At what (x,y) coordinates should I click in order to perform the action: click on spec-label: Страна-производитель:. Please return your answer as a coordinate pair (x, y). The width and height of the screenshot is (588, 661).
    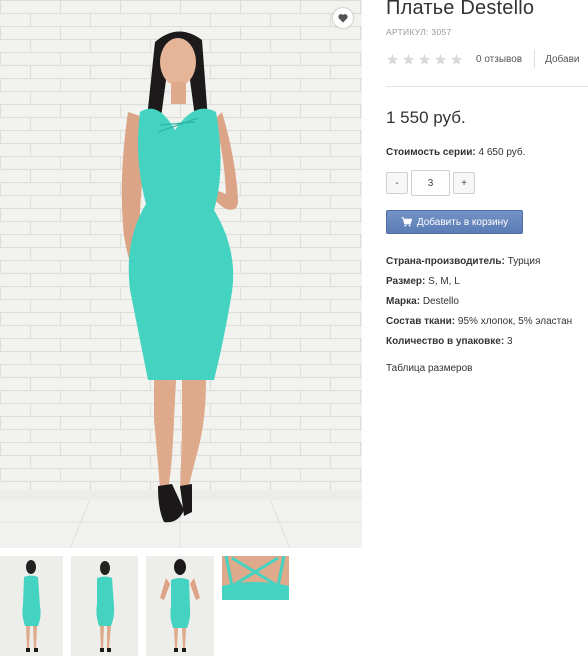
    Looking at the image, I should click on (445, 261).